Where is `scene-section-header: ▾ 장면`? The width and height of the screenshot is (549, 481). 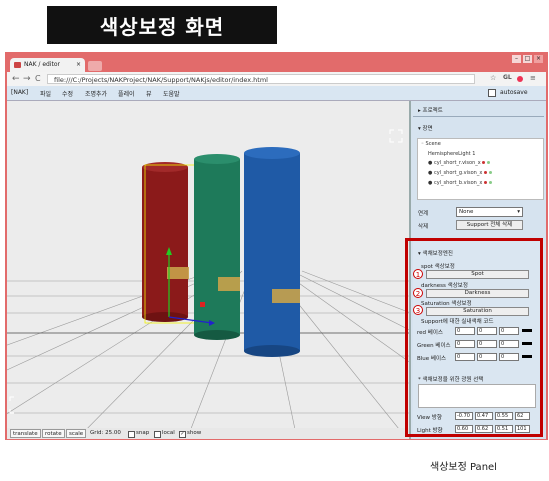
scene-section-header: ▾ 장면 is located at coordinates (425, 128).